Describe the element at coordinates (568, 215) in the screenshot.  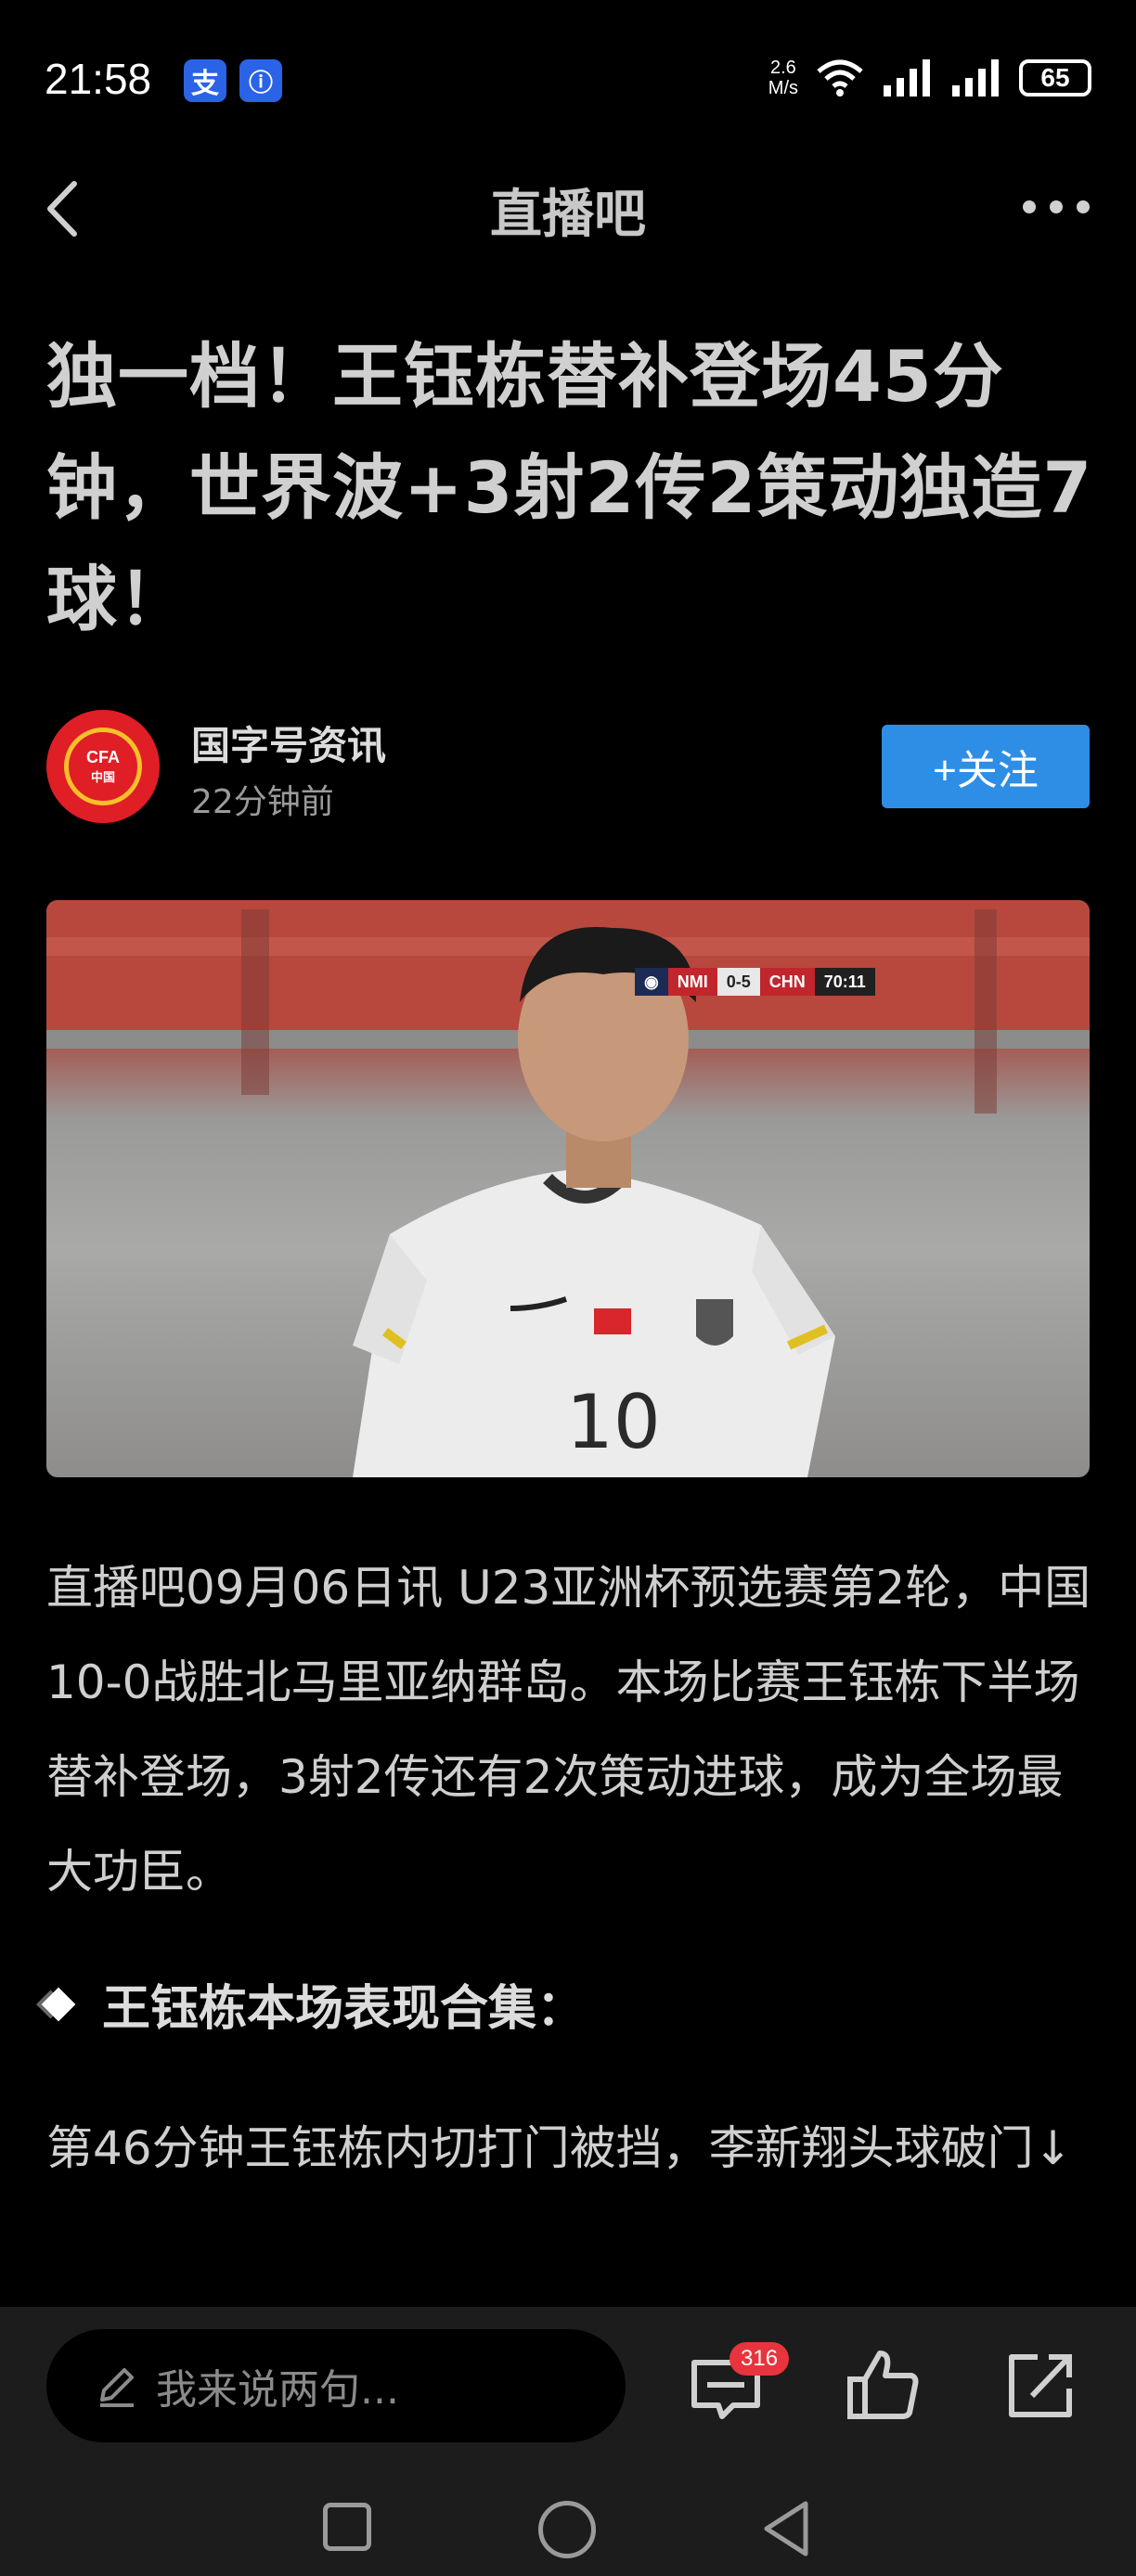
I see `page-title: 直播吧` at that location.